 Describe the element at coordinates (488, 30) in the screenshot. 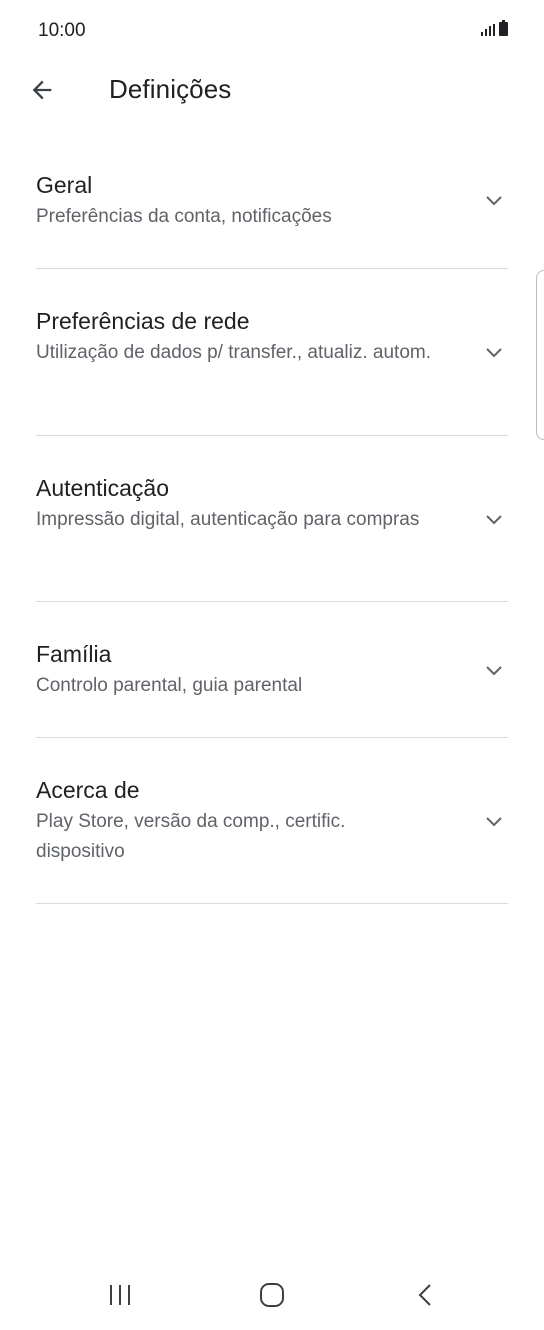

I see `signal-icon` at that location.